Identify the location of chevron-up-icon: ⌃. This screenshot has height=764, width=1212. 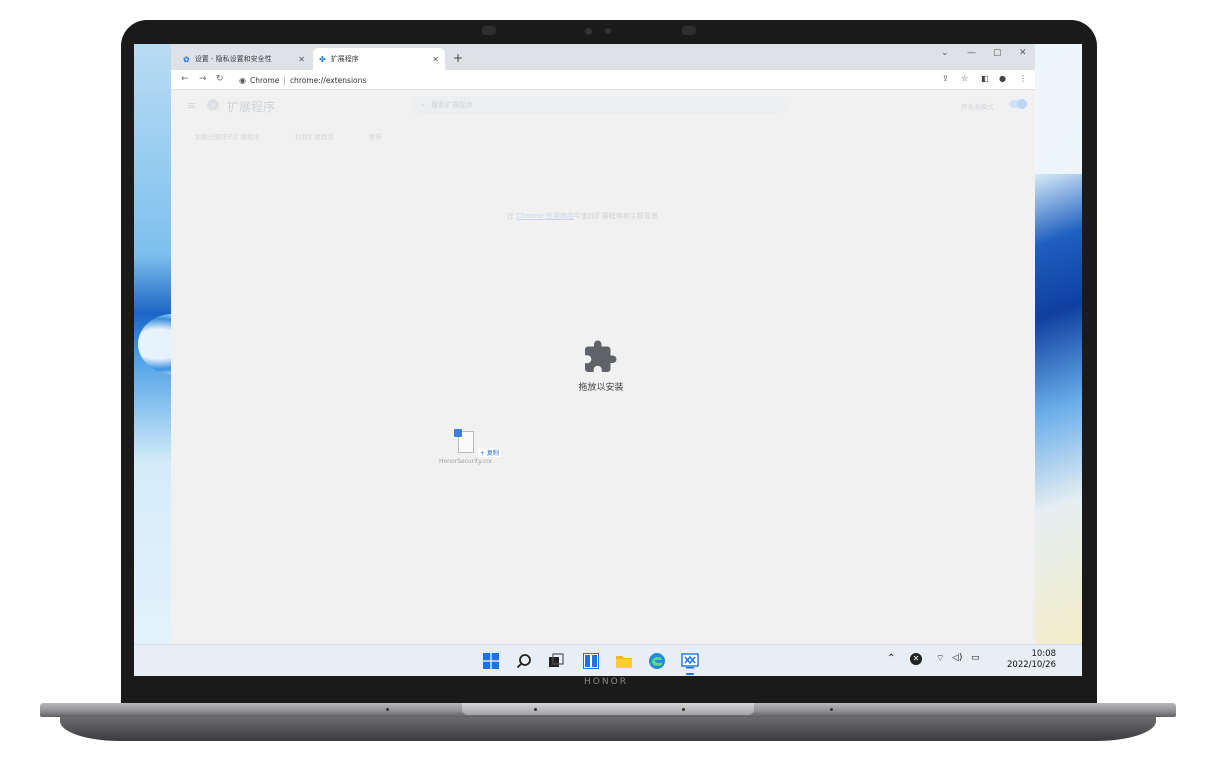
(891, 658).